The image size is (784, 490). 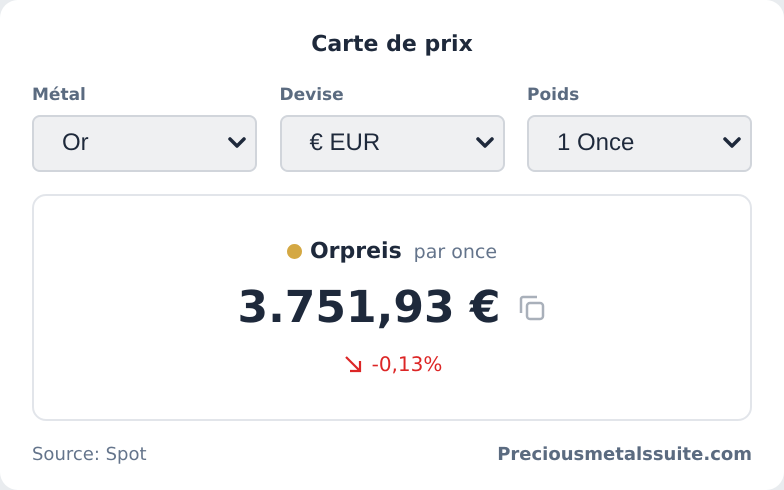 What do you see at coordinates (407, 364) in the screenshot?
I see `change-percent: -0,13%` at bounding box center [407, 364].